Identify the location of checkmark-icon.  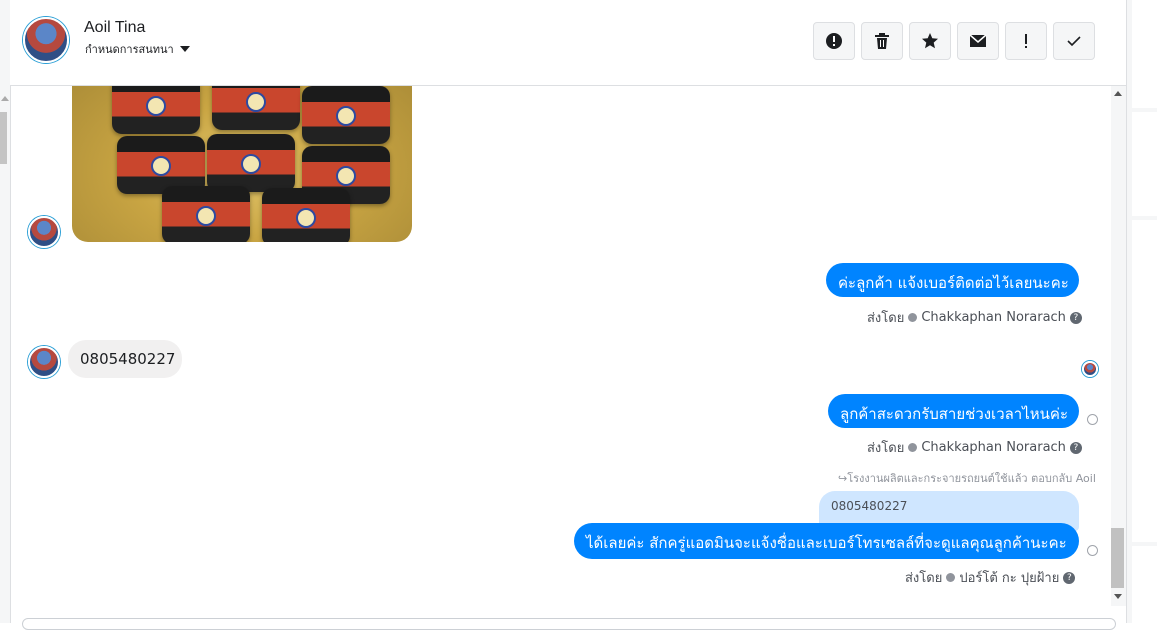
(1074, 41).